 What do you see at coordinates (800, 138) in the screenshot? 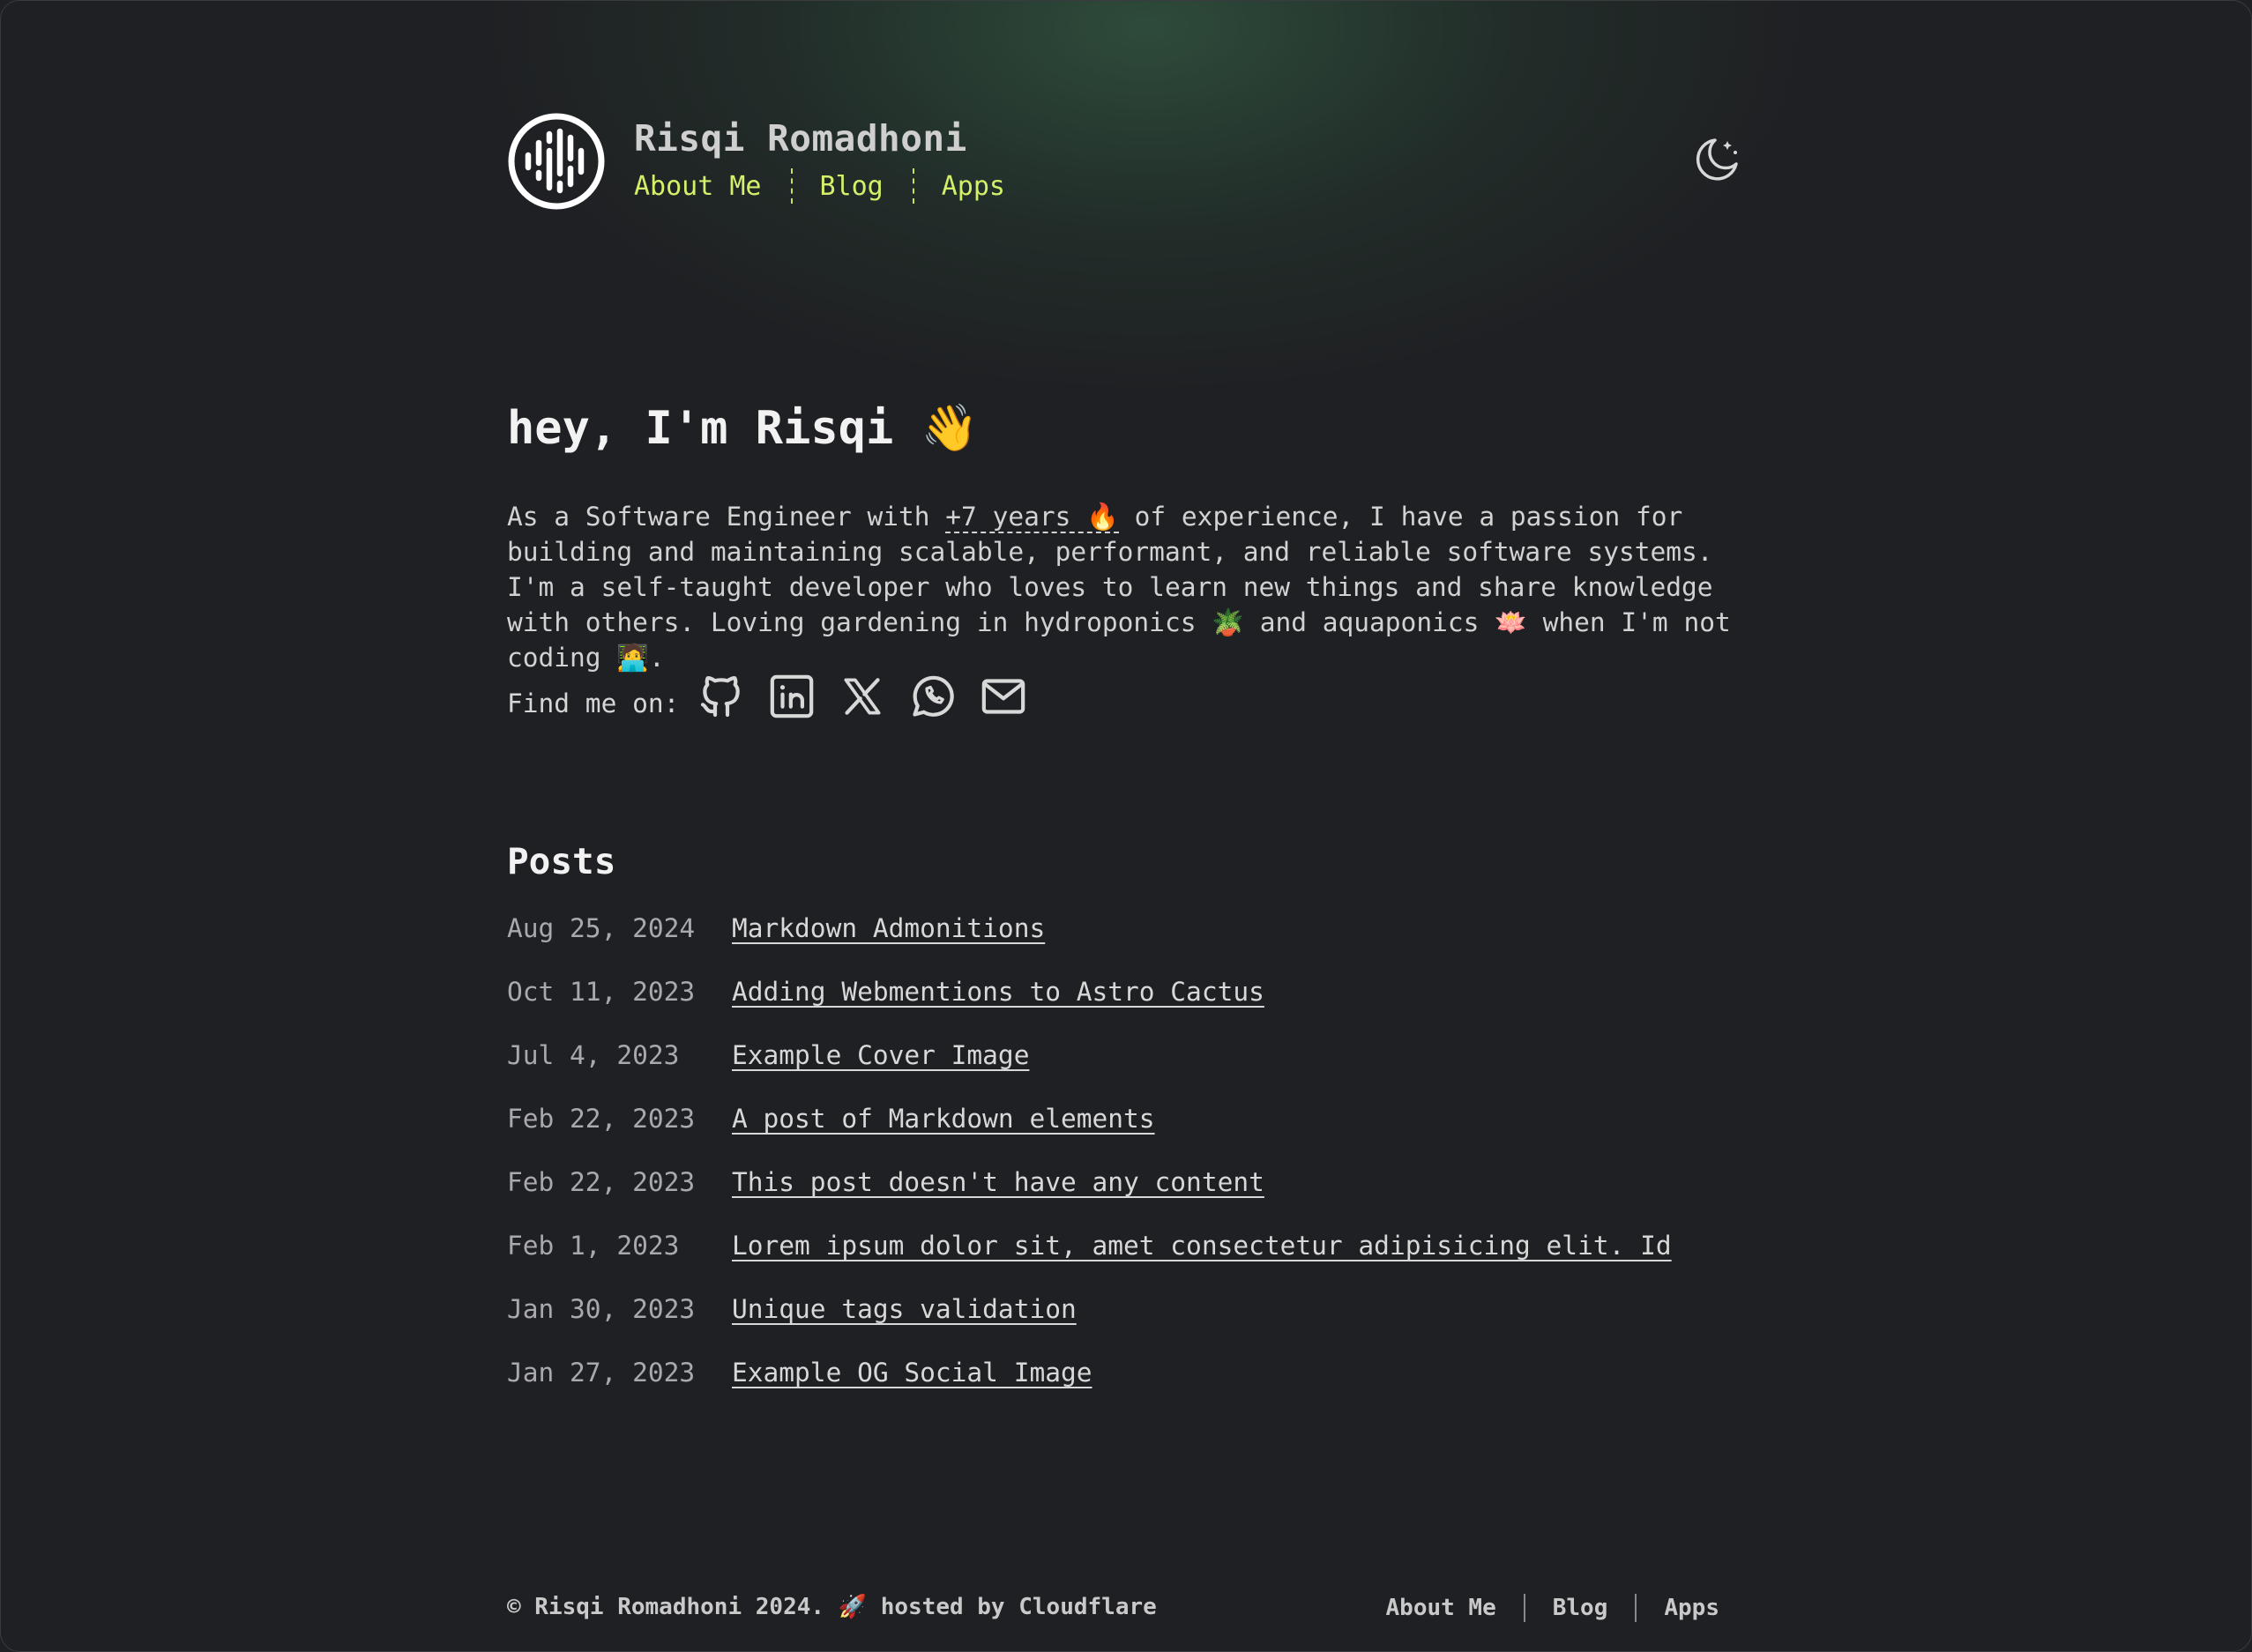
I see `site-title: Risqi Romadhoni` at bounding box center [800, 138].